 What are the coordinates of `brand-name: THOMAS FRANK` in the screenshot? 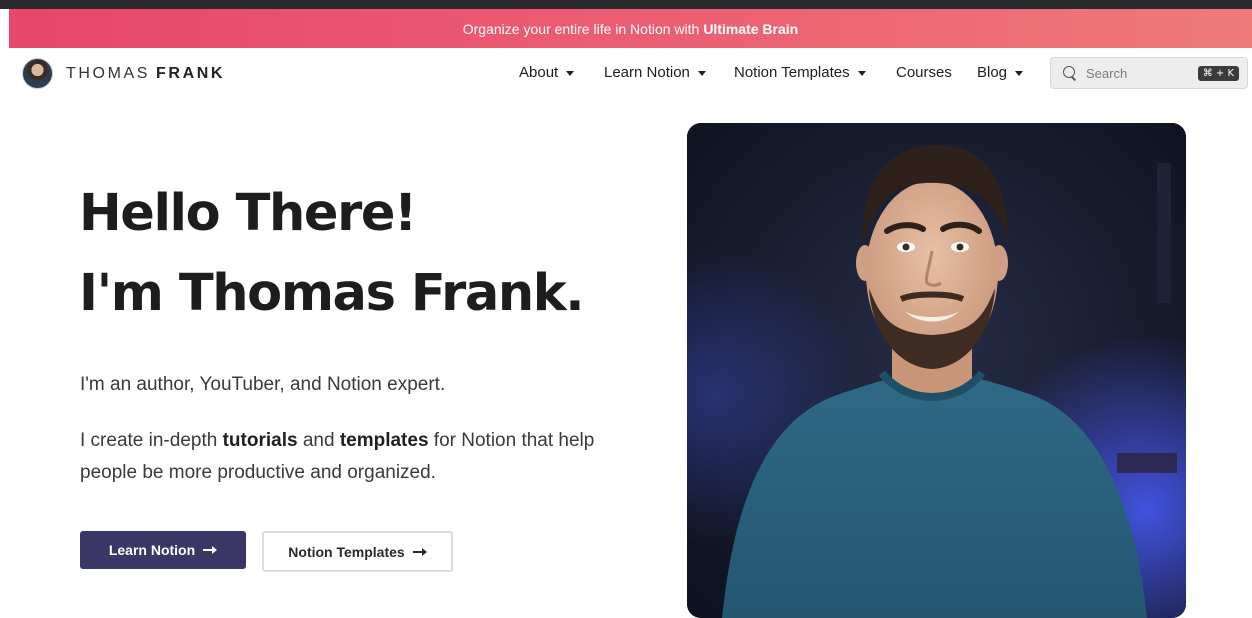 It's located at (146, 73).